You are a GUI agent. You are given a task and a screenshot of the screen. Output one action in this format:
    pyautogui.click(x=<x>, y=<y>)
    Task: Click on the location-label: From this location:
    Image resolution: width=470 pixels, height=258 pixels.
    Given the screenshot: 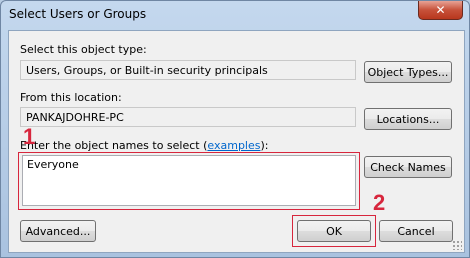 What is the action you would take?
    pyautogui.click(x=71, y=97)
    